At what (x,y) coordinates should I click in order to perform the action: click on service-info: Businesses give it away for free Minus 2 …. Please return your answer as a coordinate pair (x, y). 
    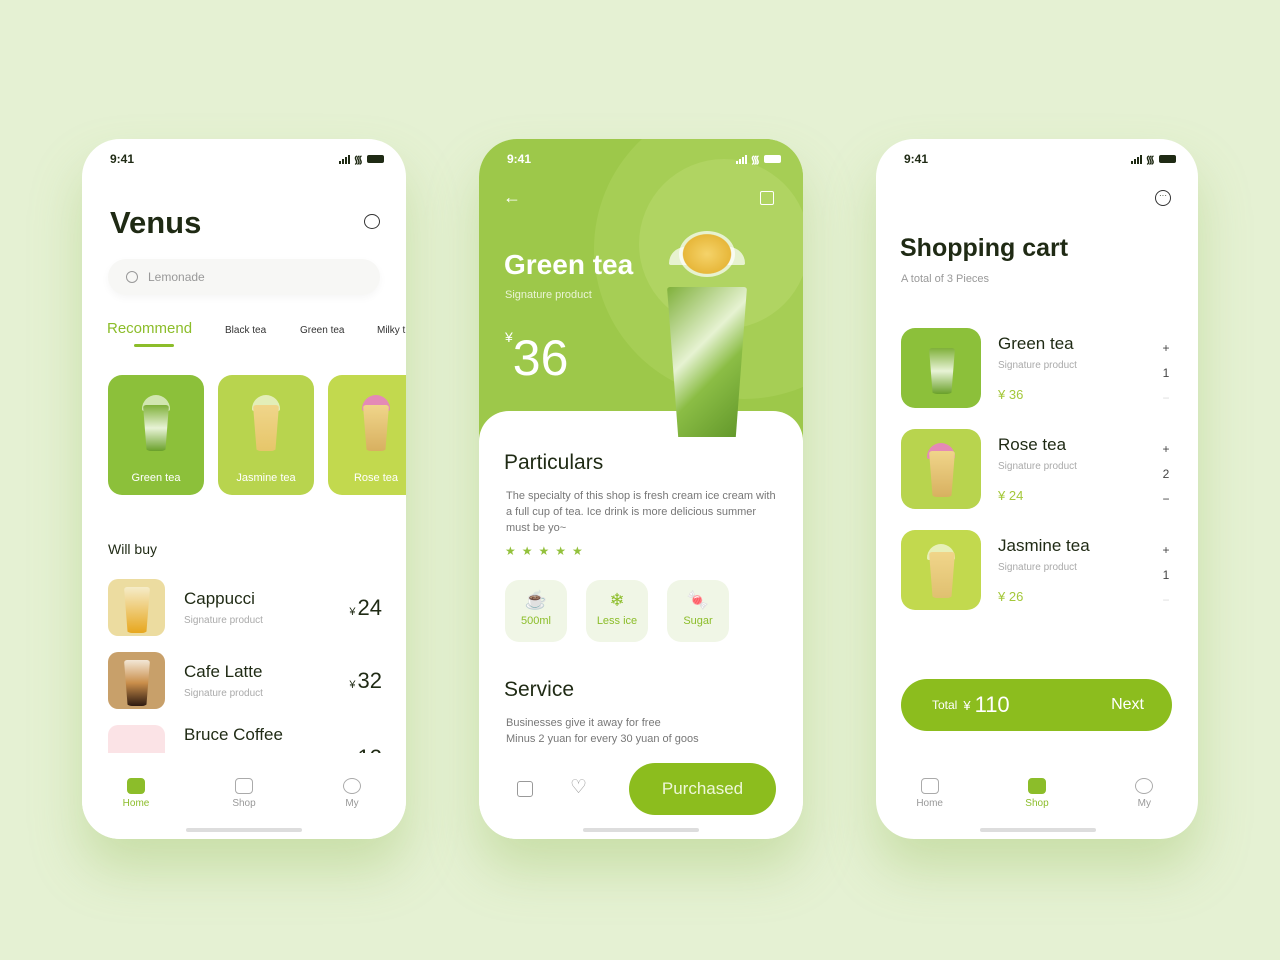
    Looking at the image, I should click on (602, 731).